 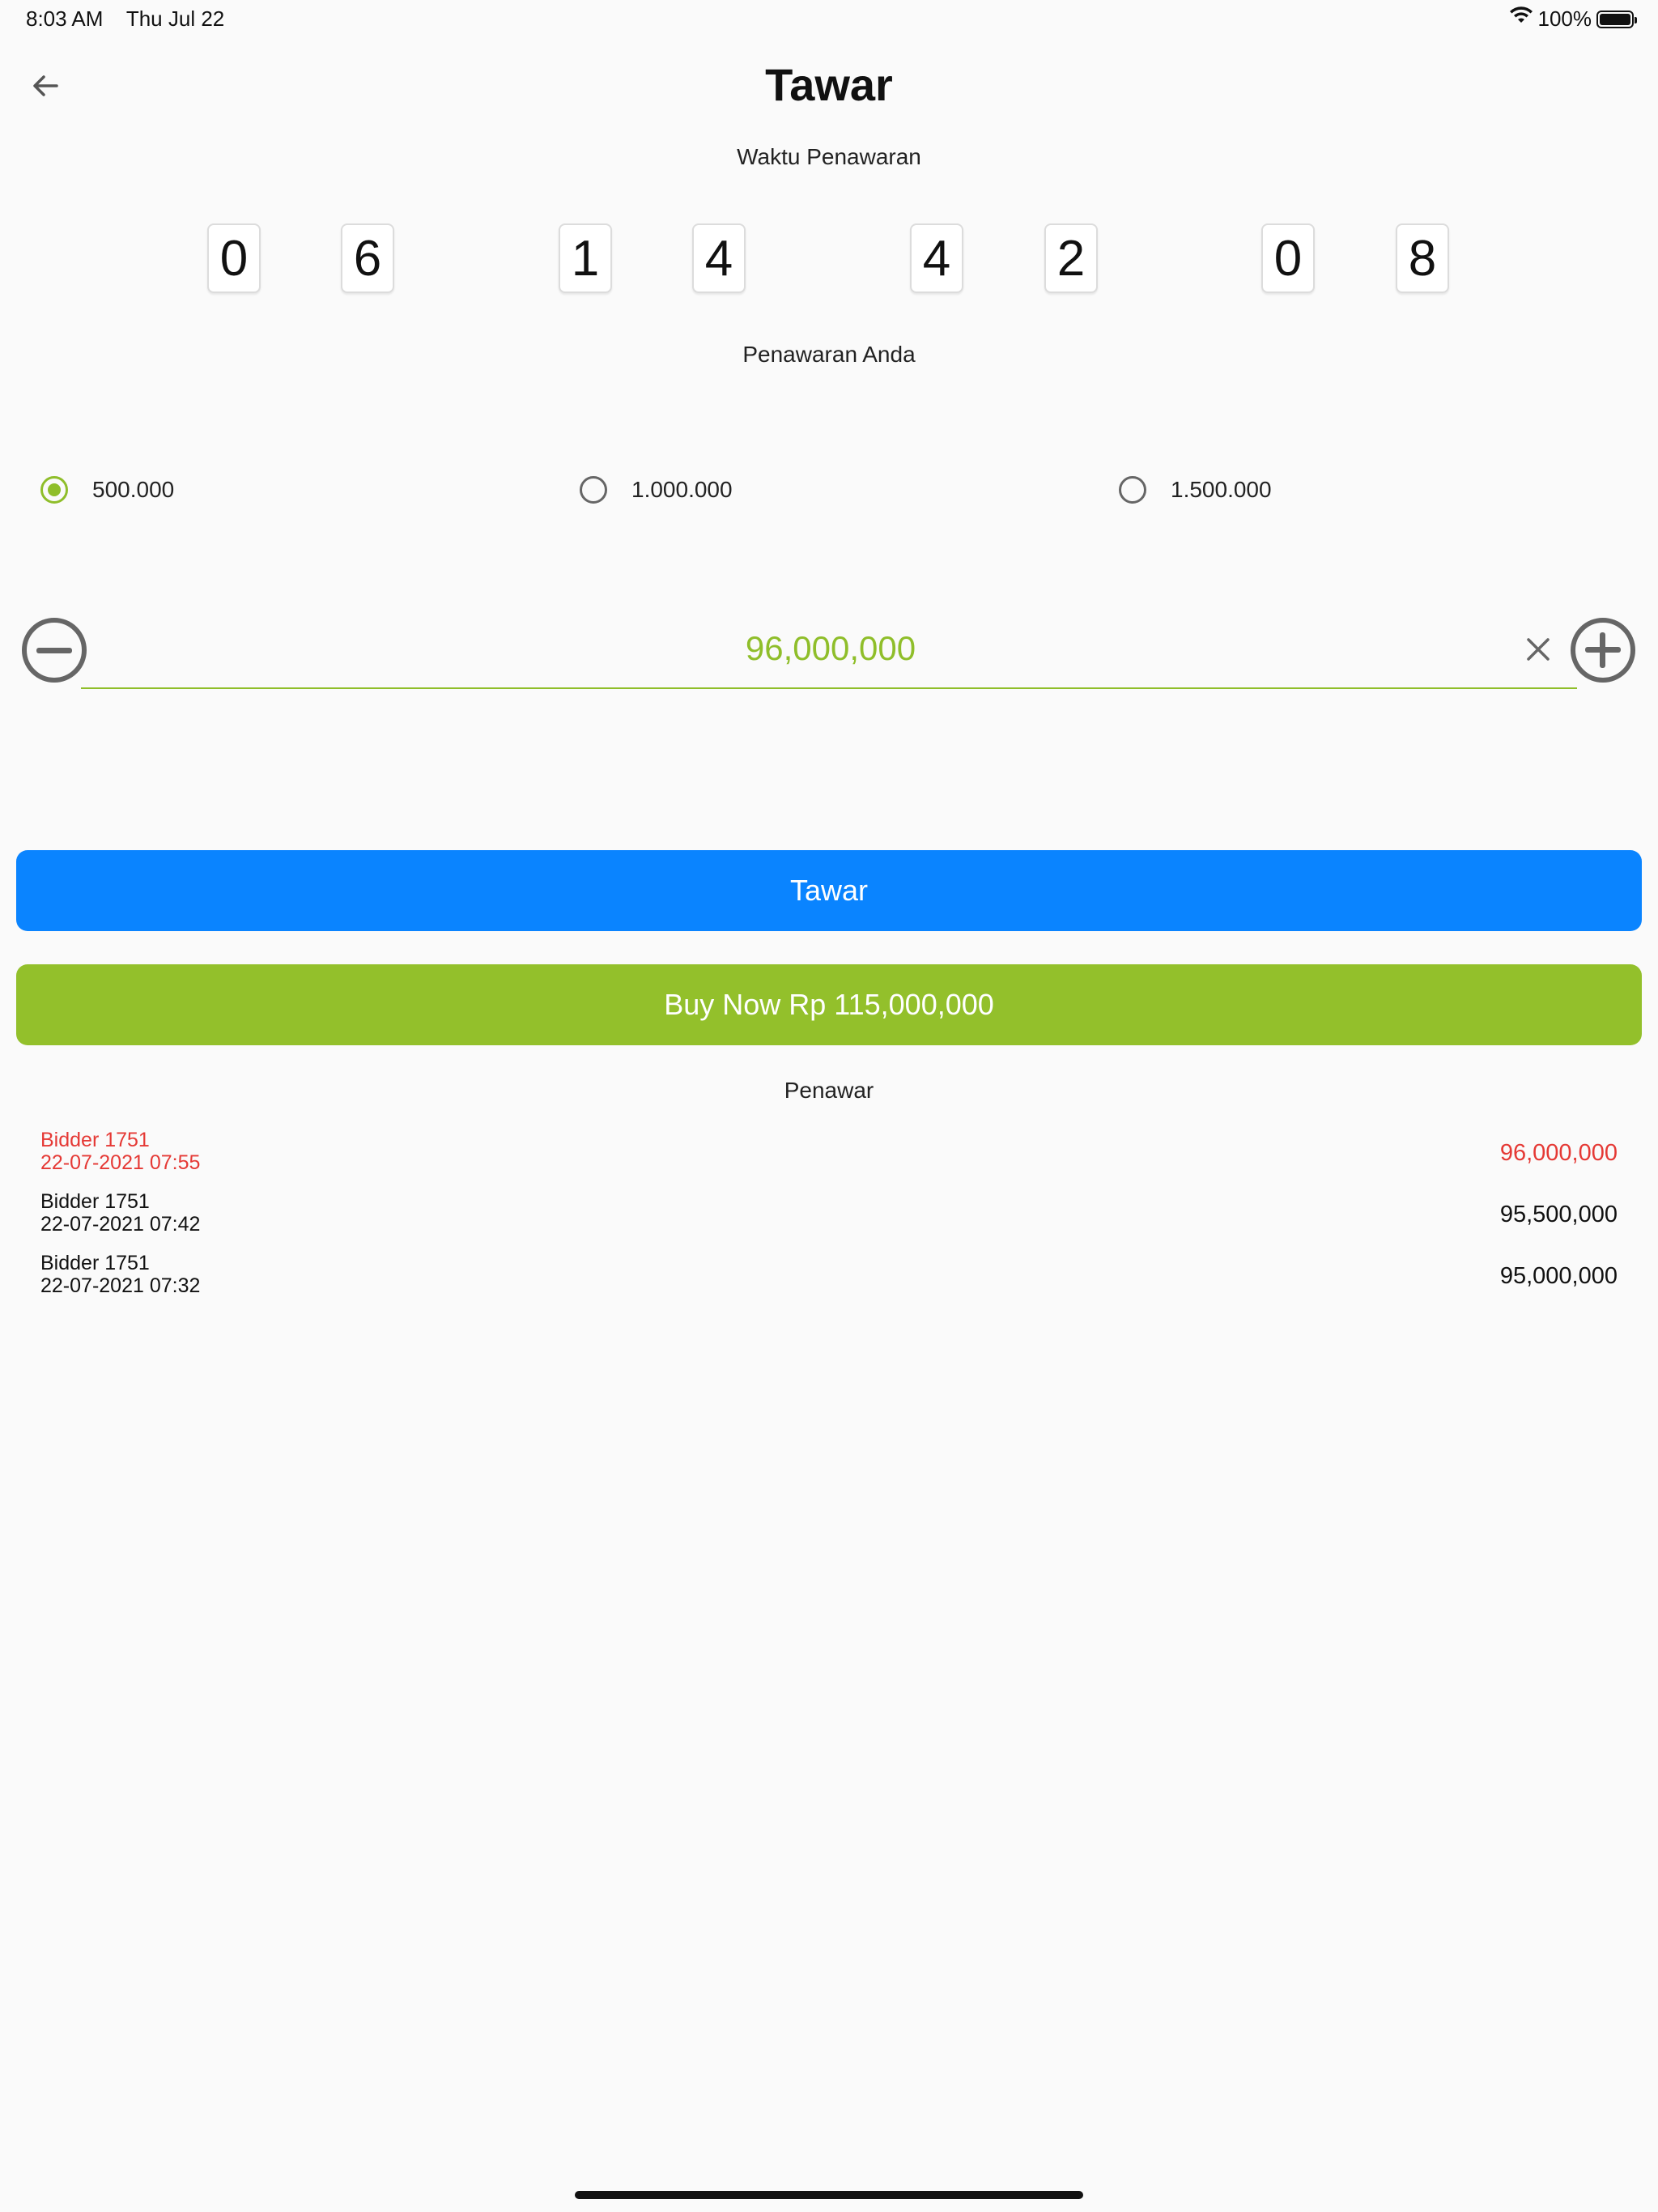 What do you see at coordinates (829, 355) in the screenshot?
I see `offer-label: Penawaran Anda` at bounding box center [829, 355].